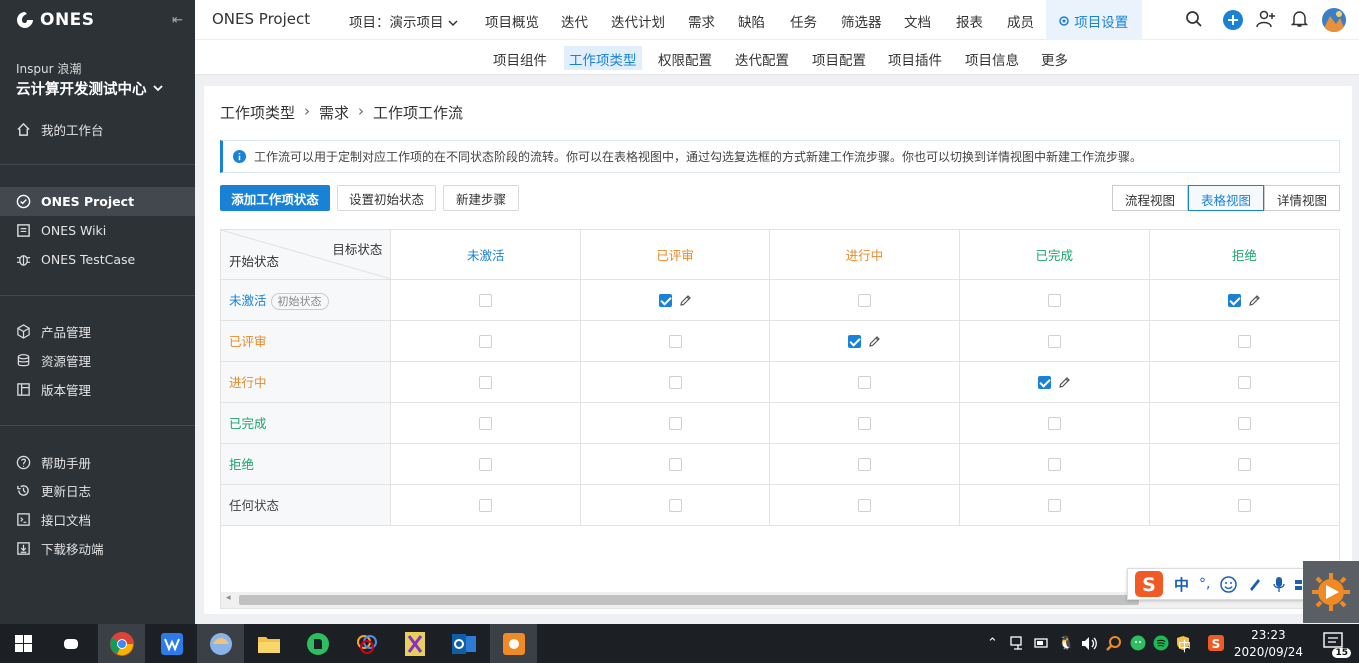  Describe the element at coordinates (992, 58) in the screenshot. I see `subnav-project-info: 项目信息` at that location.